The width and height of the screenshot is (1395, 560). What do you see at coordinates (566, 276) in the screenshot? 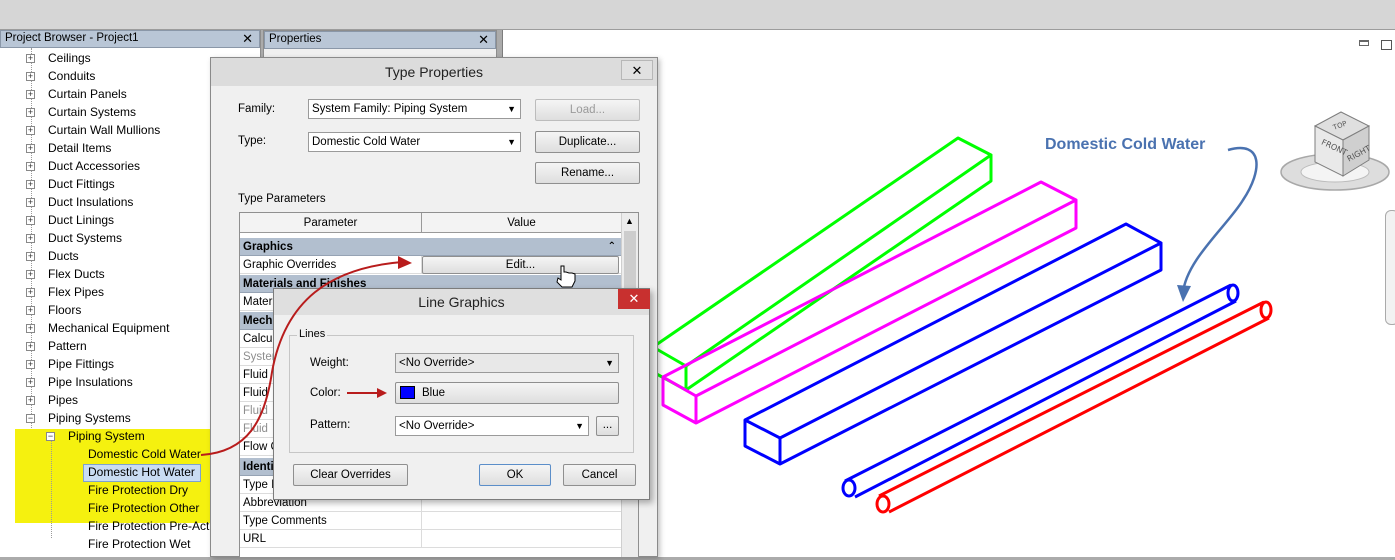
I see `hand-cursor-icon` at bounding box center [566, 276].